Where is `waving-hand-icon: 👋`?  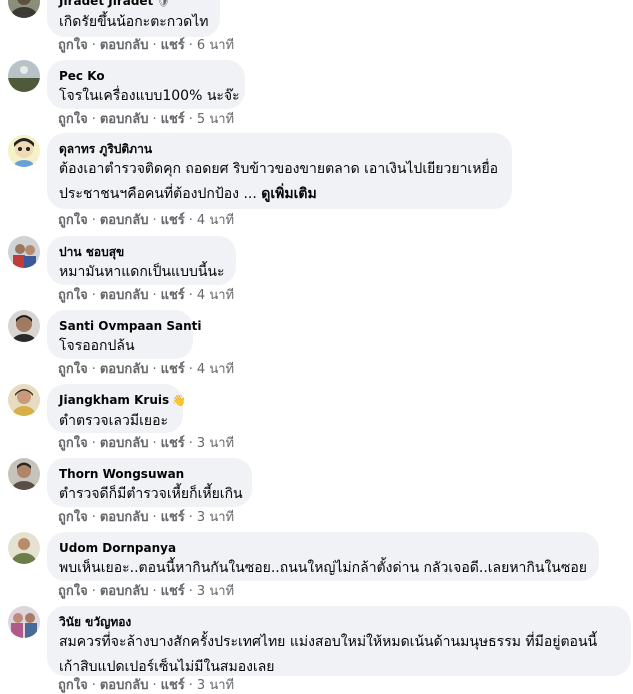 waving-hand-icon: 👋 is located at coordinates (179, 400).